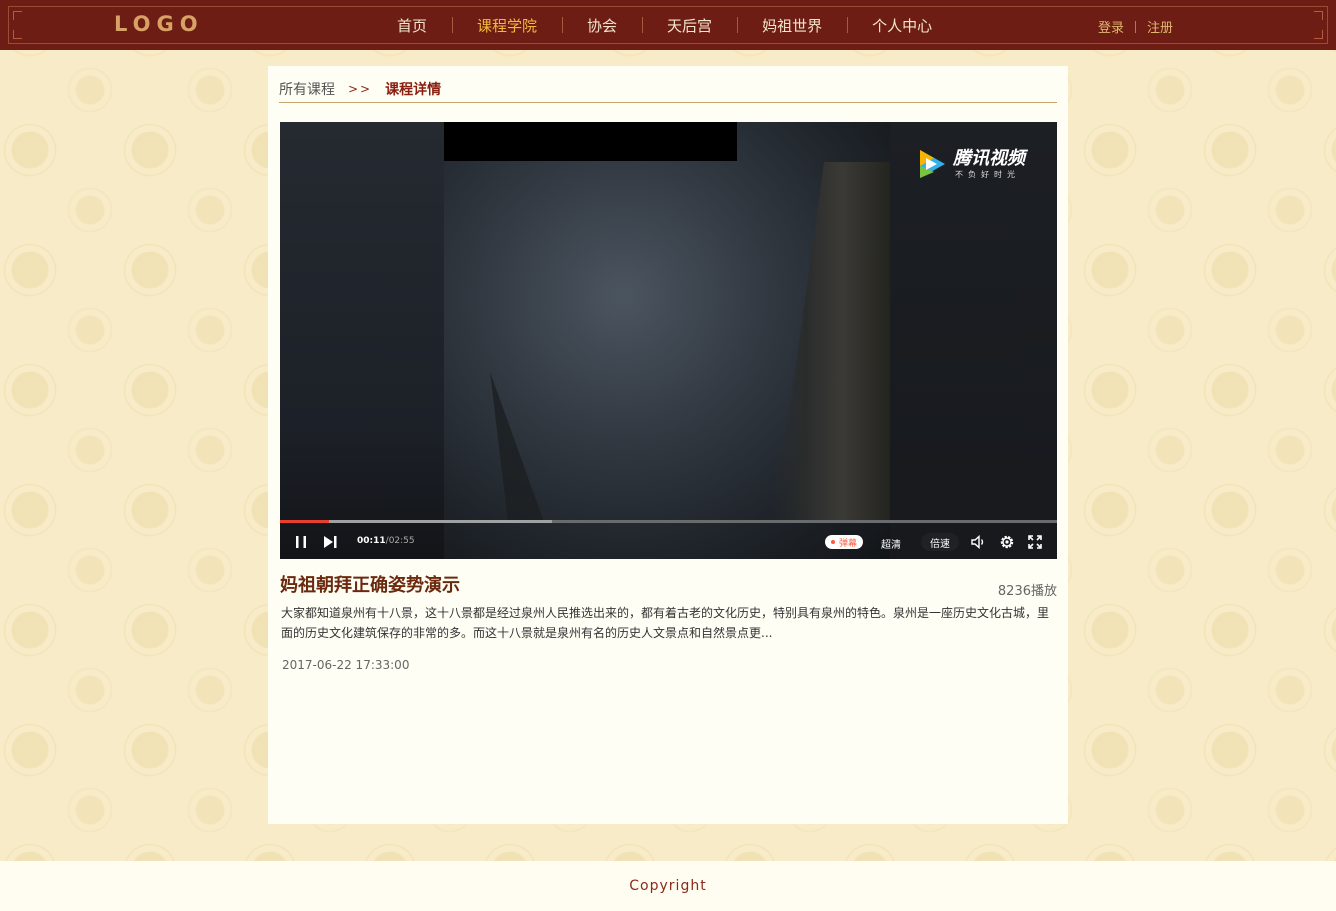 Image resolution: width=1336 pixels, height=911 pixels. Describe the element at coordinates (668, 89) in the screenshot. I see `breadcrumb: 所有课程 >> 课程详情` at that location.